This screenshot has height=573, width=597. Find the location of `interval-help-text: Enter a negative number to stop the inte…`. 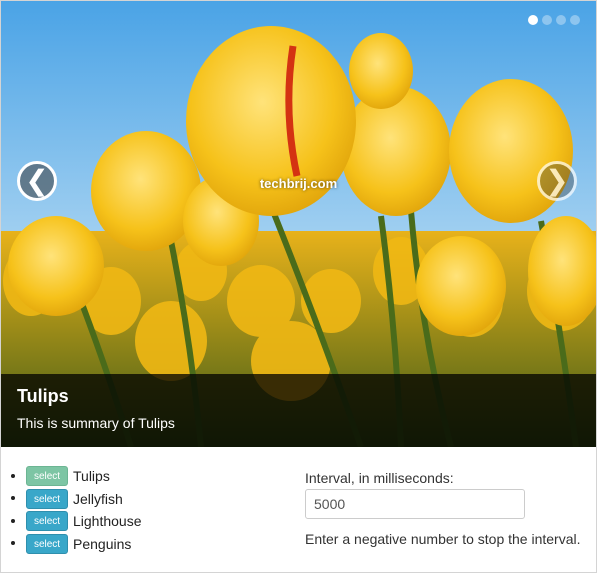

interval-help-text: Enter a negative number to stop the inte… is located at coordinates (443, 539).